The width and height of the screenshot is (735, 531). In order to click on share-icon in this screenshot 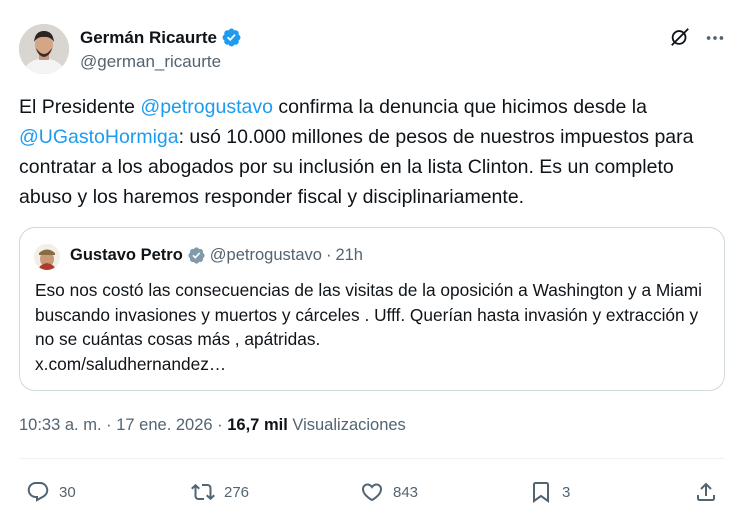, I will do `click(706, 491)`.